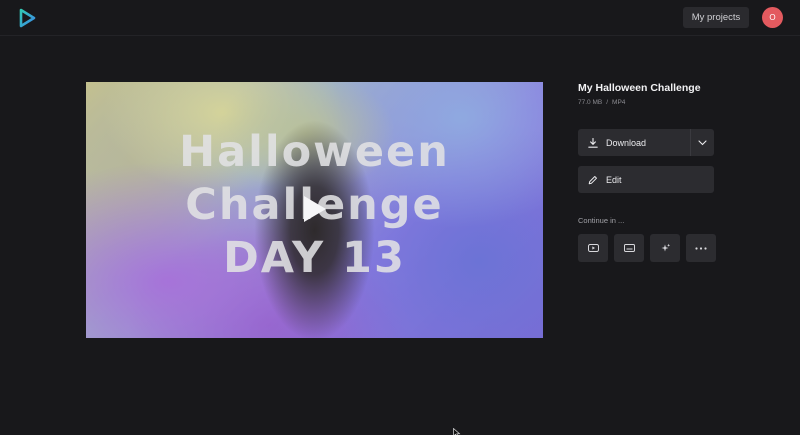 This screenshot has height=435, width=800. I want to click on captions-icon, so click(629, 248).